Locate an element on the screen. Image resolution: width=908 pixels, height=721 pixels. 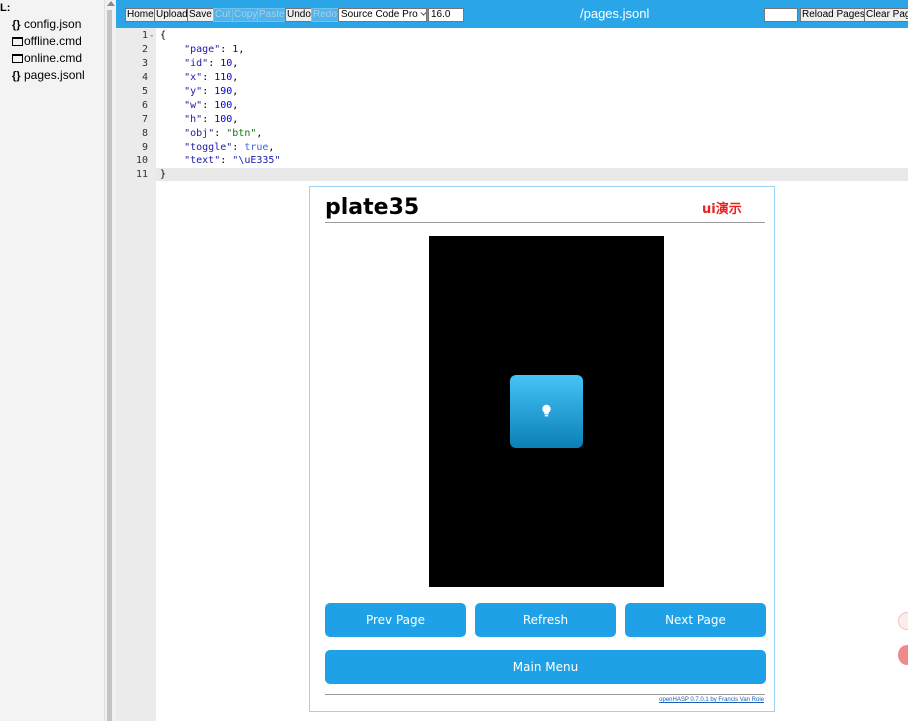
line-number: 3 is located at coordinates (144, 63).